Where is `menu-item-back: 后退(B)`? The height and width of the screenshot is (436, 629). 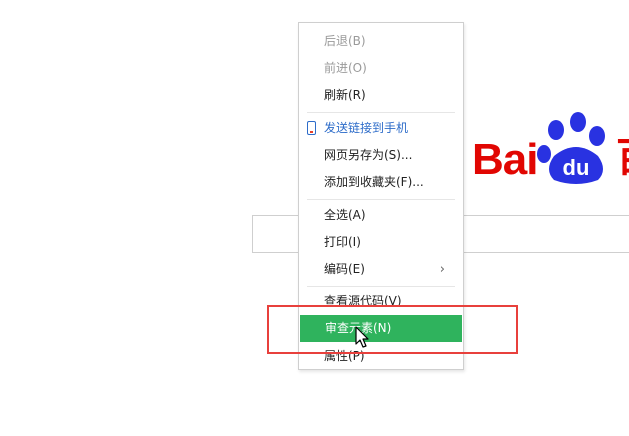
menu-item-back: 后退(B) is located at coordinates (381, 41).